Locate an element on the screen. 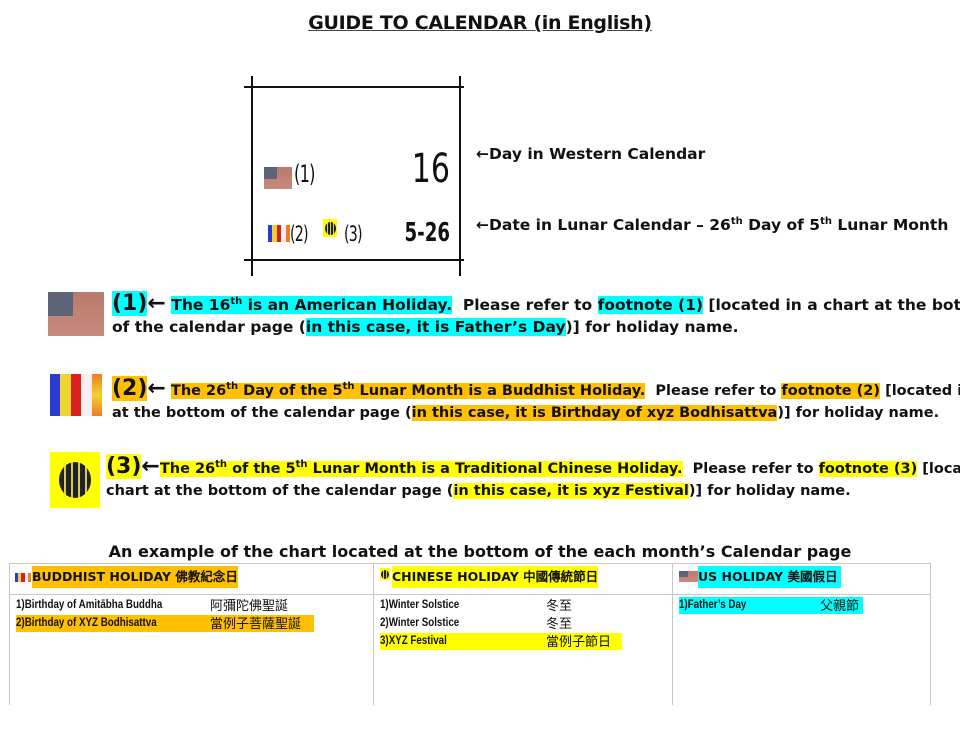 Image resolution: width=960 pixels, height=744 pixels. footnote-reference: footnote (2) is located at coordinates (831, 391).